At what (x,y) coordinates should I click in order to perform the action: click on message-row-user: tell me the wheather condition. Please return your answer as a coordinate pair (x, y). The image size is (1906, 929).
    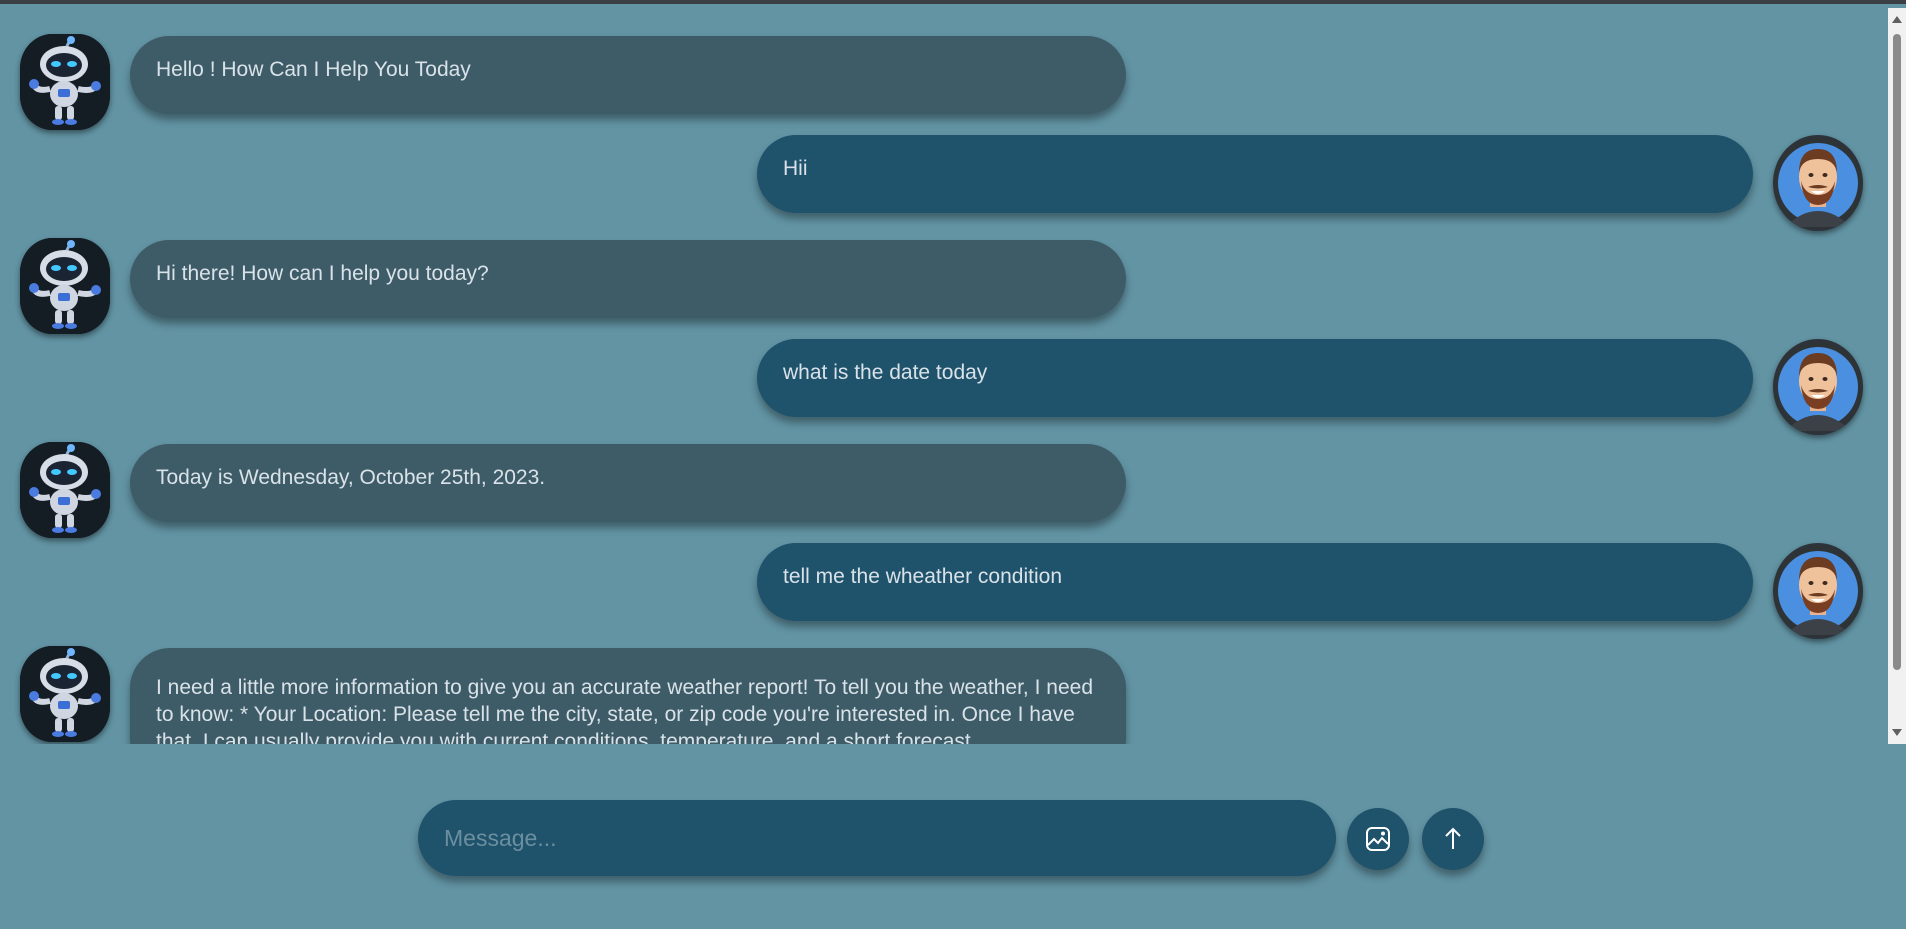
    Looking at the image, I should click on (944, 593).